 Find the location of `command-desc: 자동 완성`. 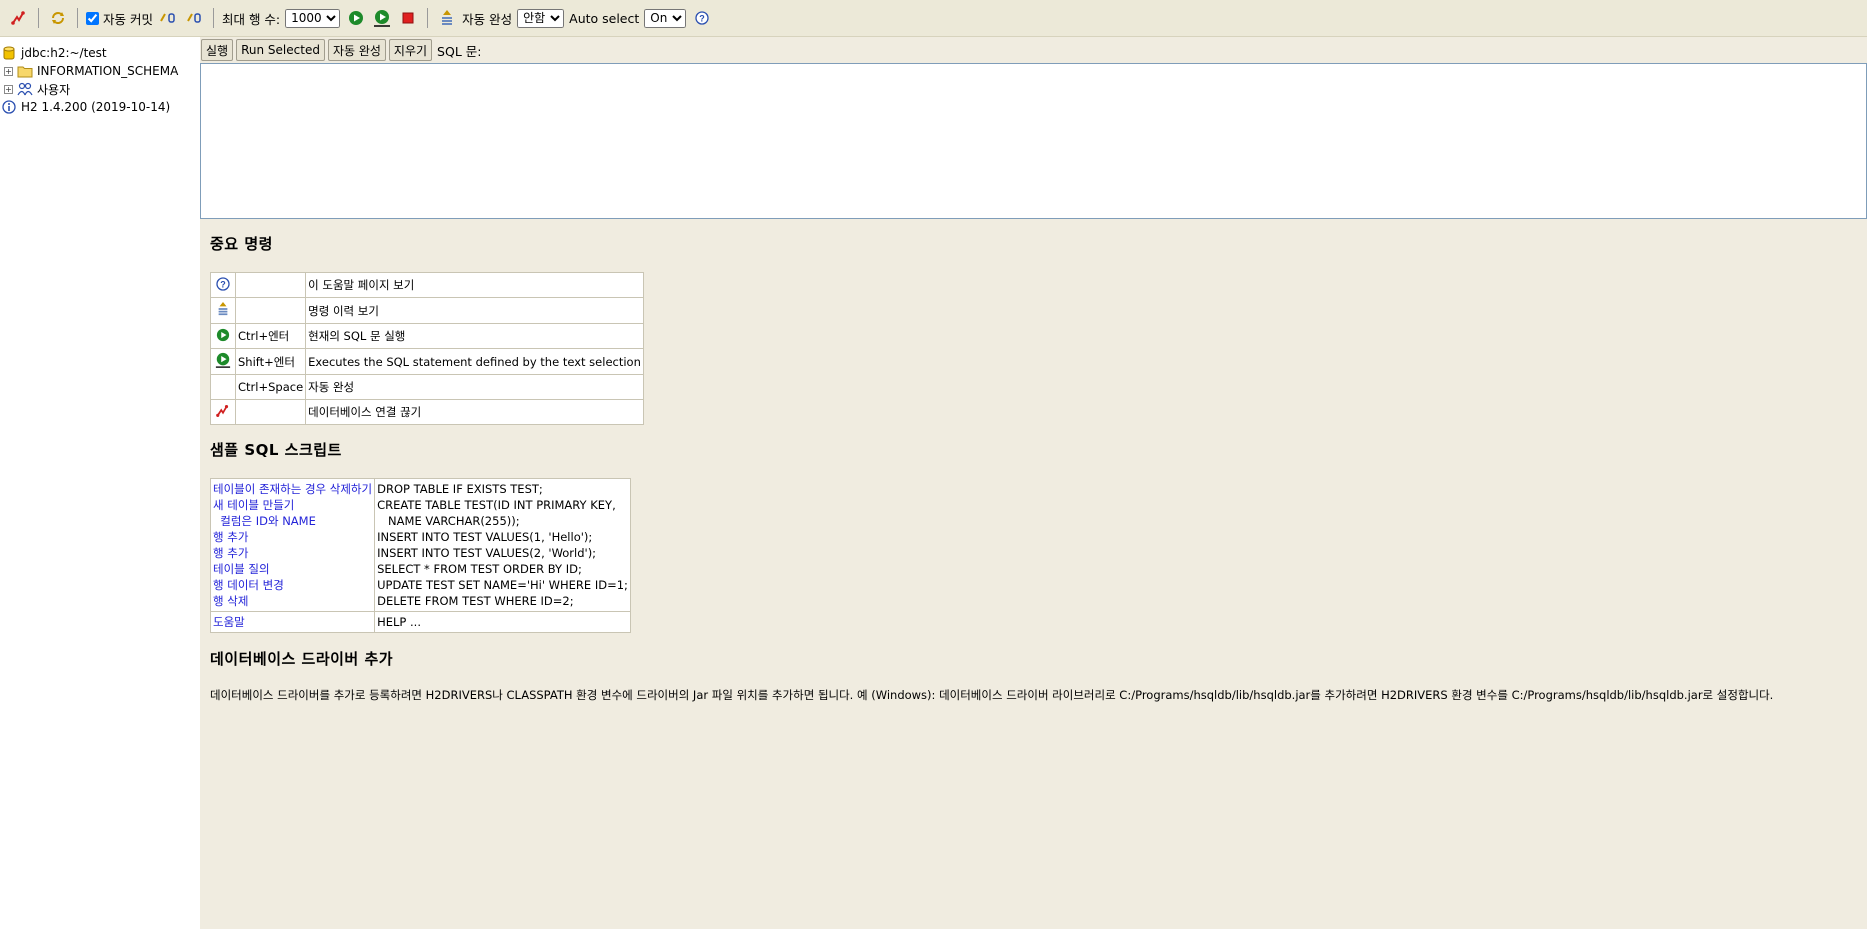

command-desc: 자동 완성 is located at coordinates (474, 387).